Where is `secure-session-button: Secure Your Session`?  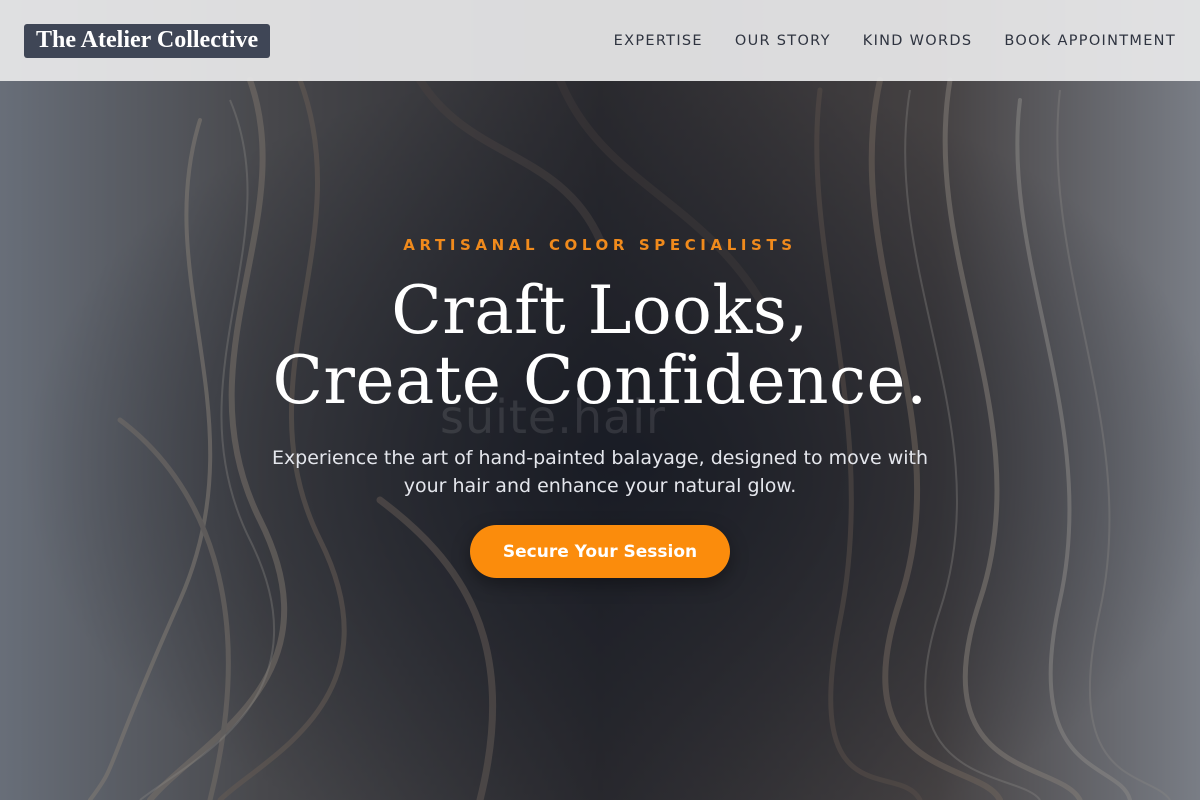
secure-session-button: Secure Your Session is located at coordinates (600, 551).